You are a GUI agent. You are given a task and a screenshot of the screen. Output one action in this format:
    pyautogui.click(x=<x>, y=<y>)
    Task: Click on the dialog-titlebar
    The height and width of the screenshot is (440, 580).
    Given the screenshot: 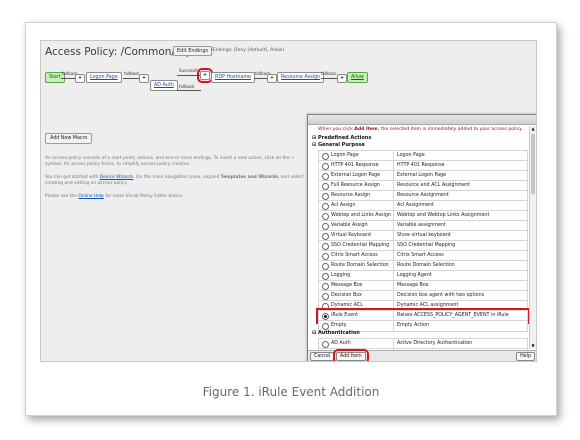 What is the action you would take?
    pyautogui.click(x=422, y=120)
    